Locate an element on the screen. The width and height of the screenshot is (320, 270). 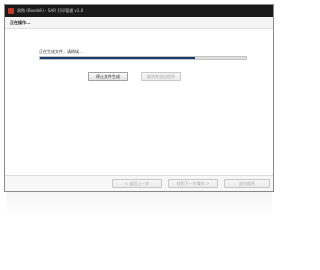
back-button: < 返回上一步 is located at coordinates (137, 183).